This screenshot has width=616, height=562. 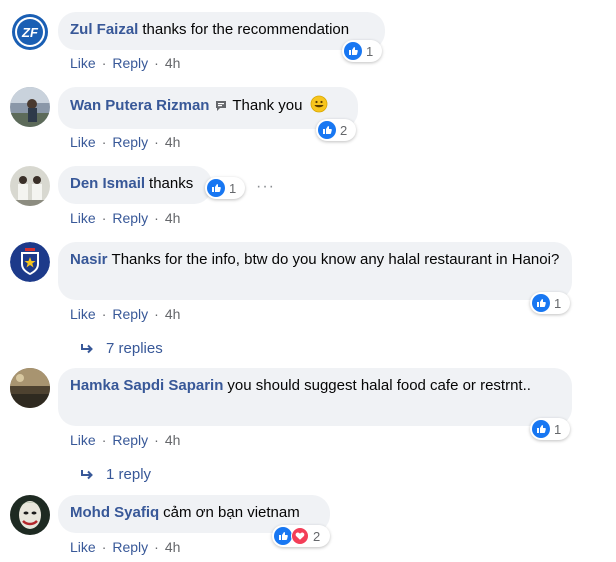 I want to click on comment-author: Den Ismail, so click(x=107, y=183).